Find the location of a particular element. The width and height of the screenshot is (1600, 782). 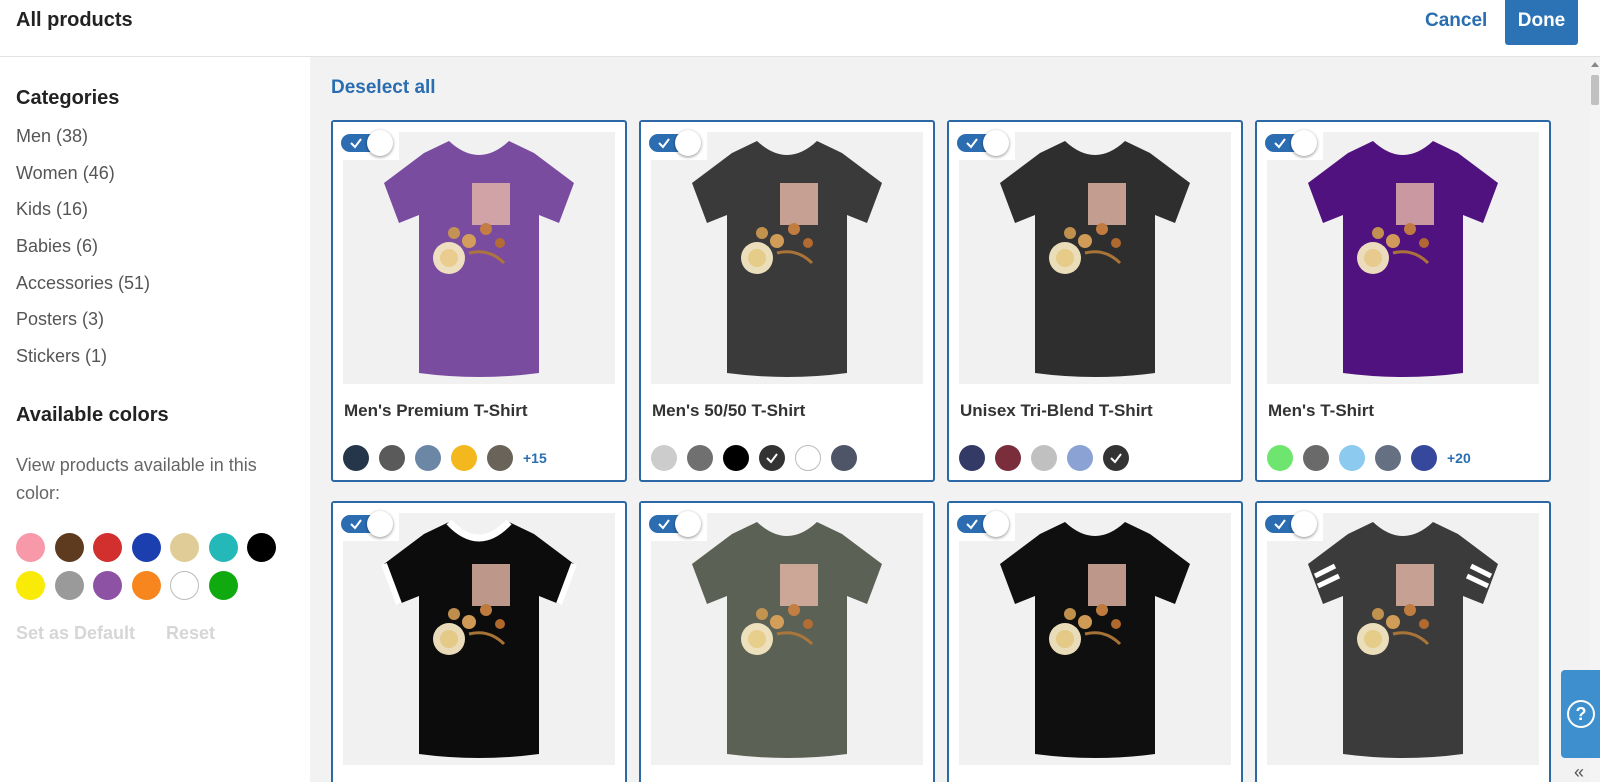

available-colors-heading: Available colors is located at coordinates (92, 415).